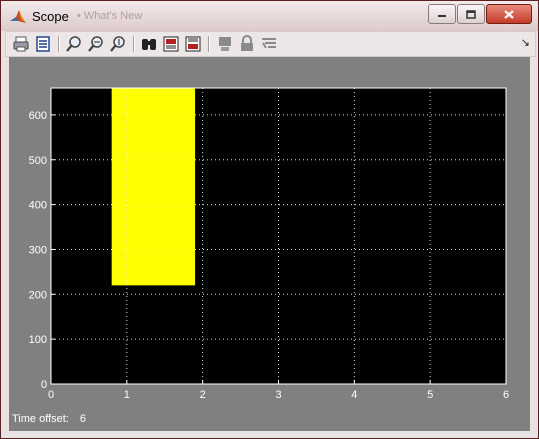  Describe the element at coordinates (40, 419) in the screenshot. I see `time-offset-label: Time offset:` at that location.